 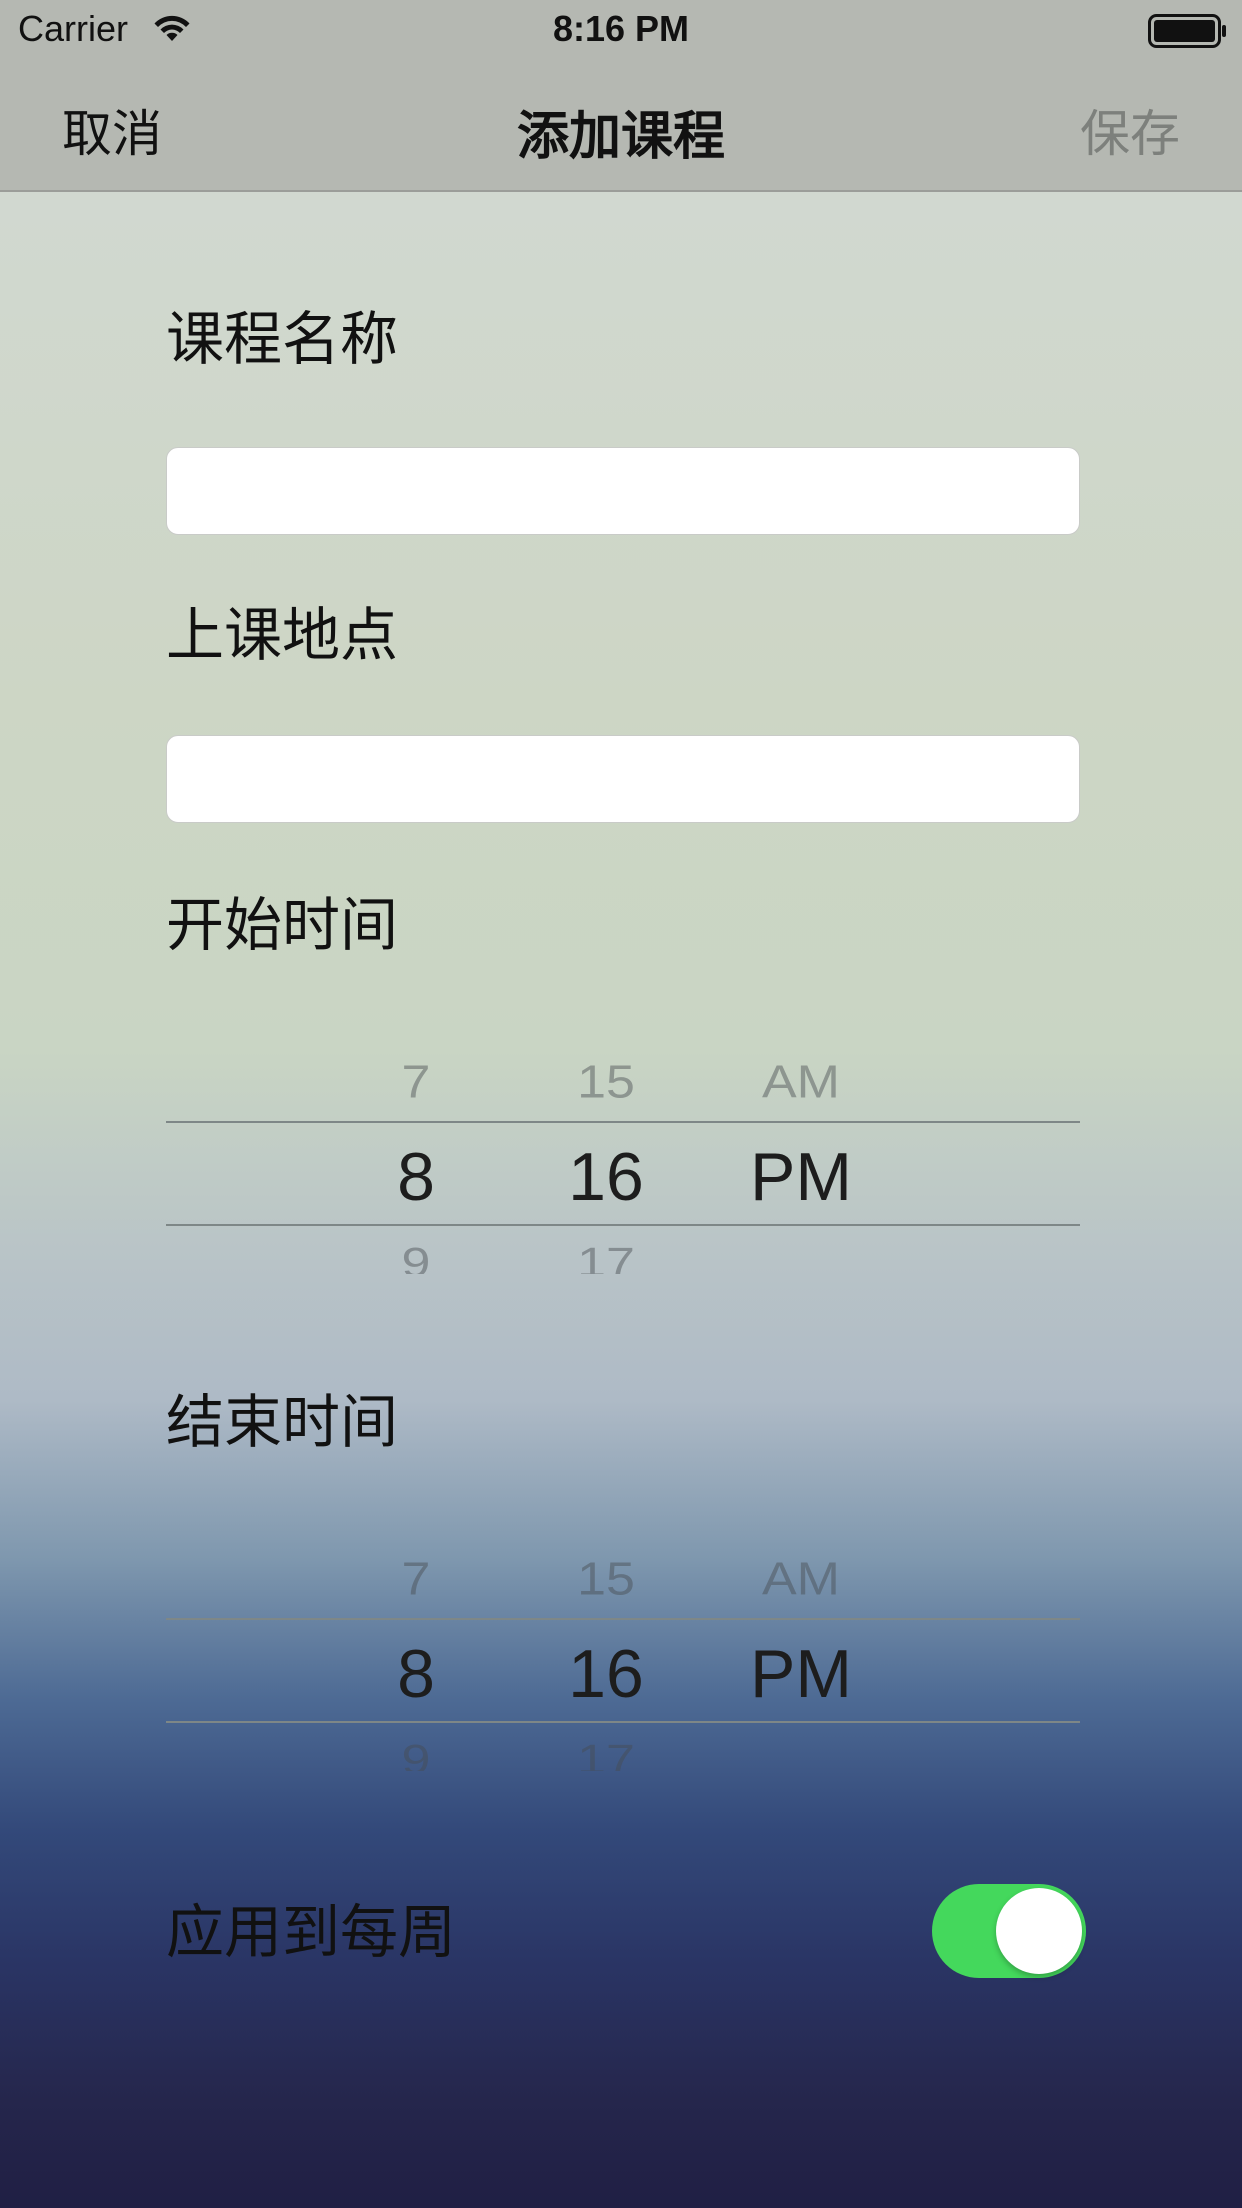 I want to click on course-name-label: 课程名称, so click(x=282, y=339).